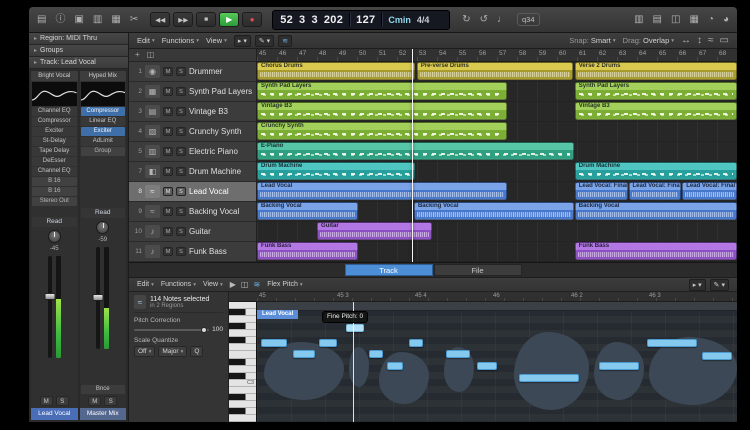  What do you see at coordinates (54, 151) in the screenshot?
I see `plugin-slot: Tape Delay` at bounding box center [54, 151].